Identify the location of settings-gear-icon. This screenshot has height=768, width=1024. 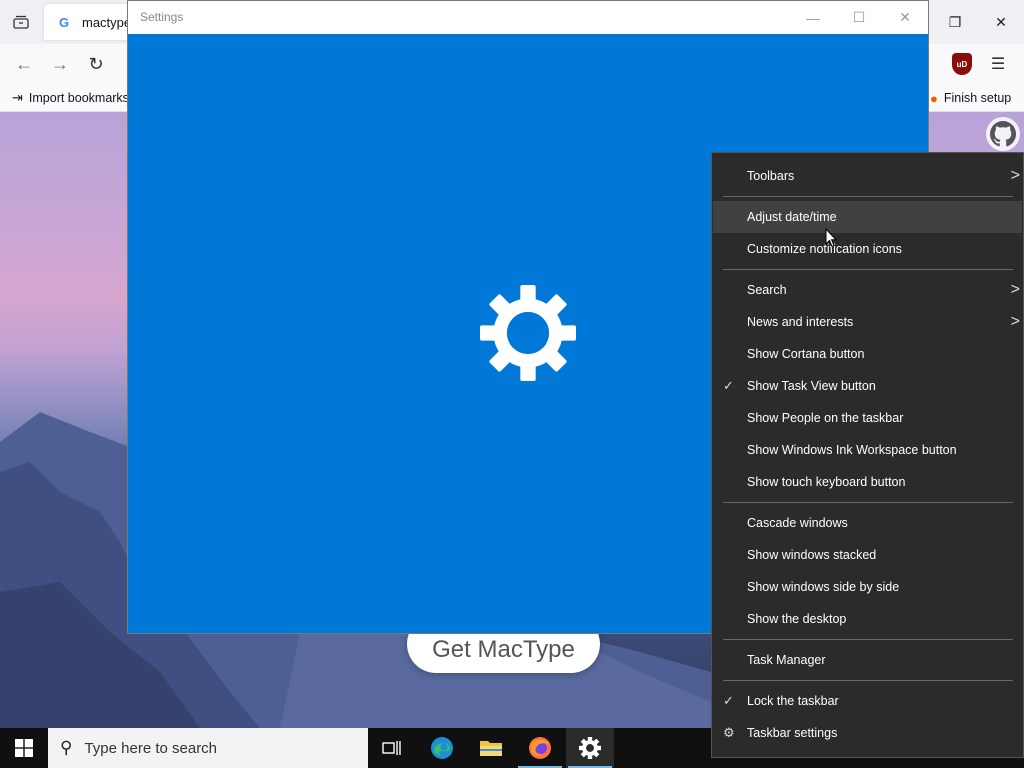
(528, 333).